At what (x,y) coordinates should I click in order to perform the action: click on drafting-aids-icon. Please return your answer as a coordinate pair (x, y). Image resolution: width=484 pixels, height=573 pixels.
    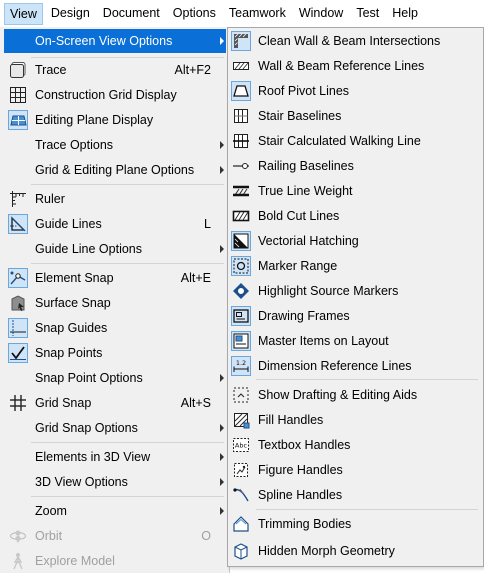
    Looking at the image, I should click on (241, 395).